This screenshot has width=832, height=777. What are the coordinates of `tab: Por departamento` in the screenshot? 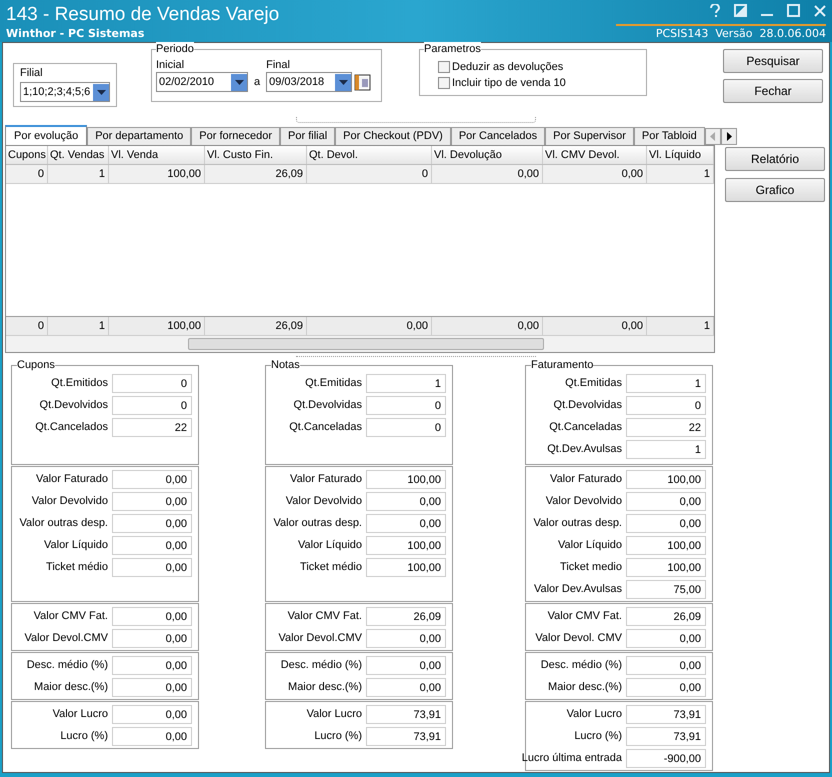 It's located at (139, 136).